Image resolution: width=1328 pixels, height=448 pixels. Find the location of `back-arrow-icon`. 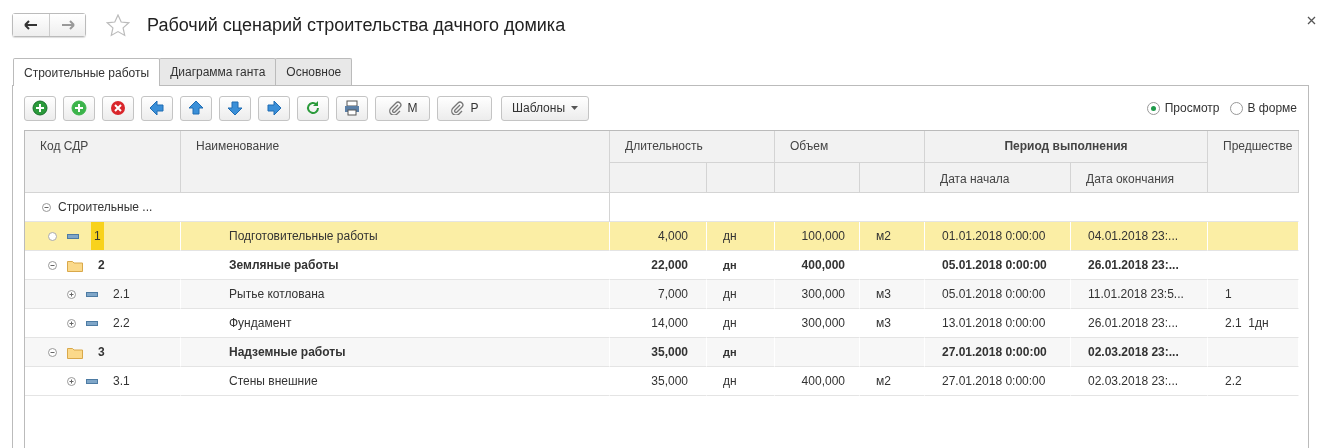

back-arrow-icon is located at coordinates (31, 25).